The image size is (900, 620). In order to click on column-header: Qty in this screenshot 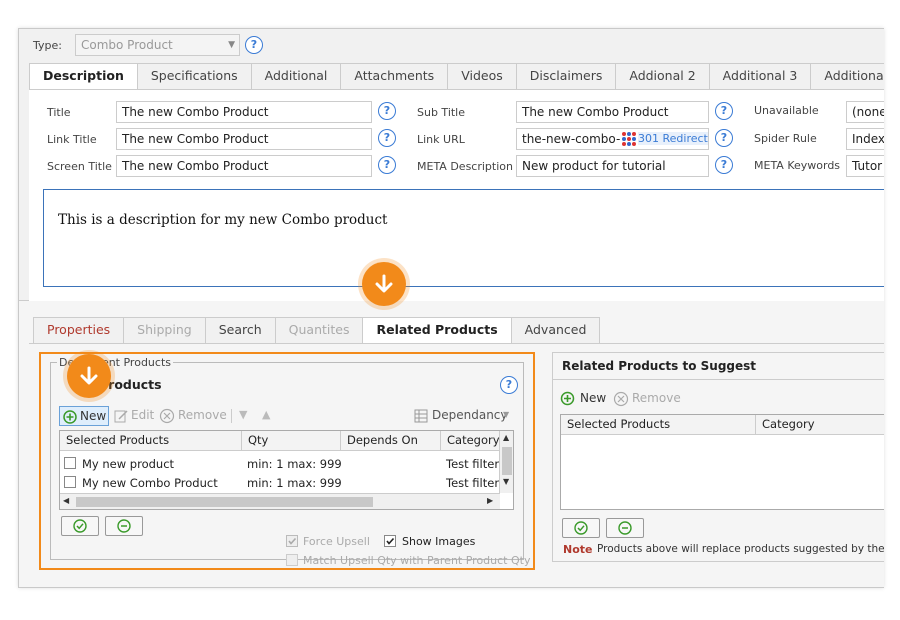, I will do `click(291, 441)`.